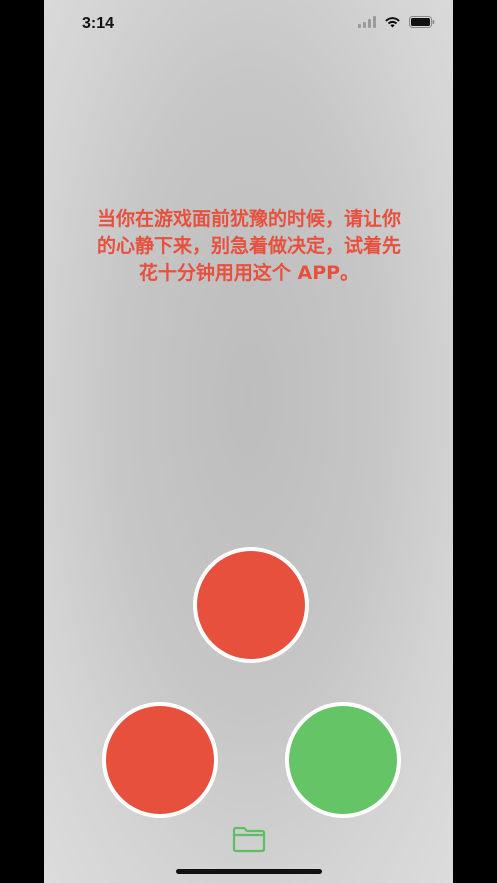 The height and width of the screenshot is (883, 497). Describe the element at coordinates (251, 605) in the screenshot. I see `red-circle-button-top` at that location.